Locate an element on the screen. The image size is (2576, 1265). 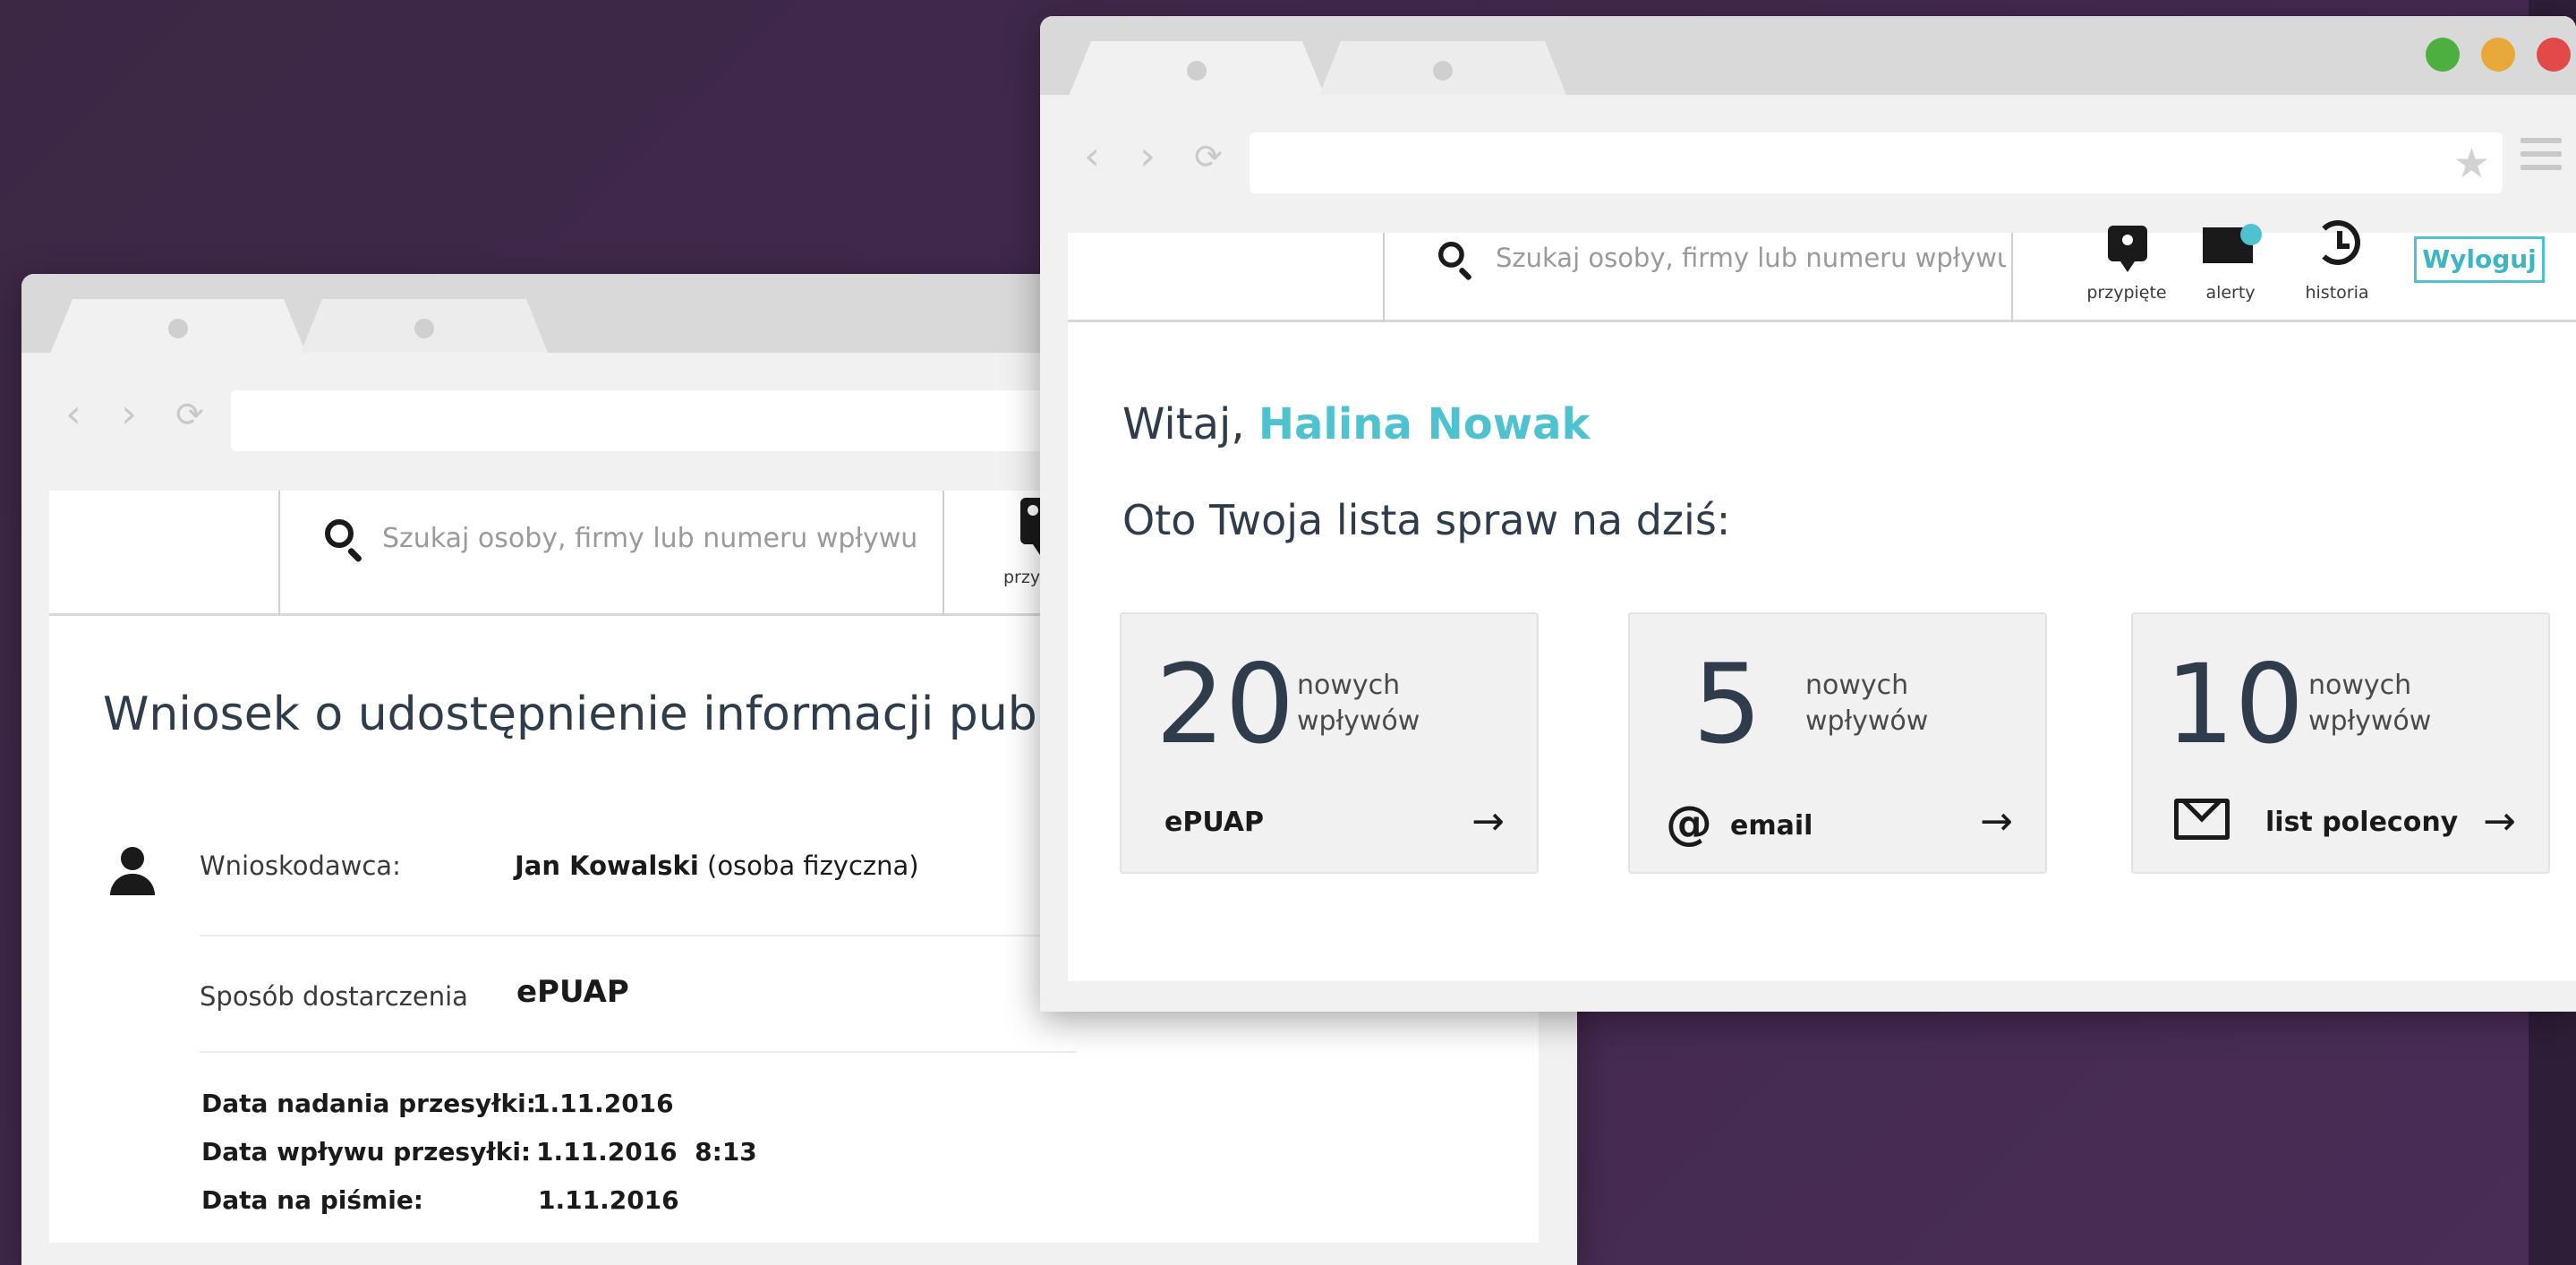
card-count: 10 is located at coordinates (2235, 704).